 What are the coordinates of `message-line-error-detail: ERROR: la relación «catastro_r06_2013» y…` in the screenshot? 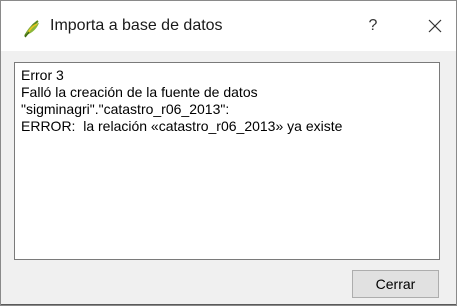 It's located at (182, 126).